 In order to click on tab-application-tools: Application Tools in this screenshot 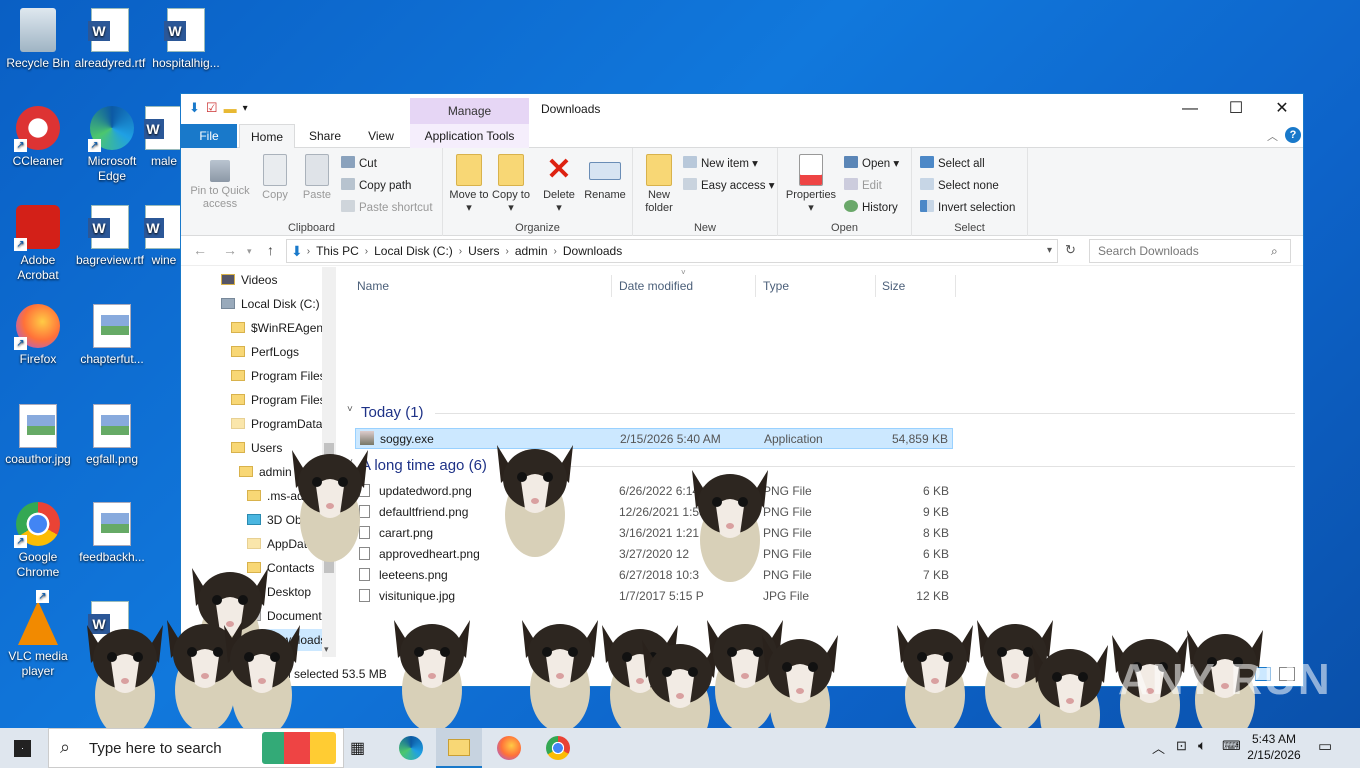, I will do `click(469, 136)`.